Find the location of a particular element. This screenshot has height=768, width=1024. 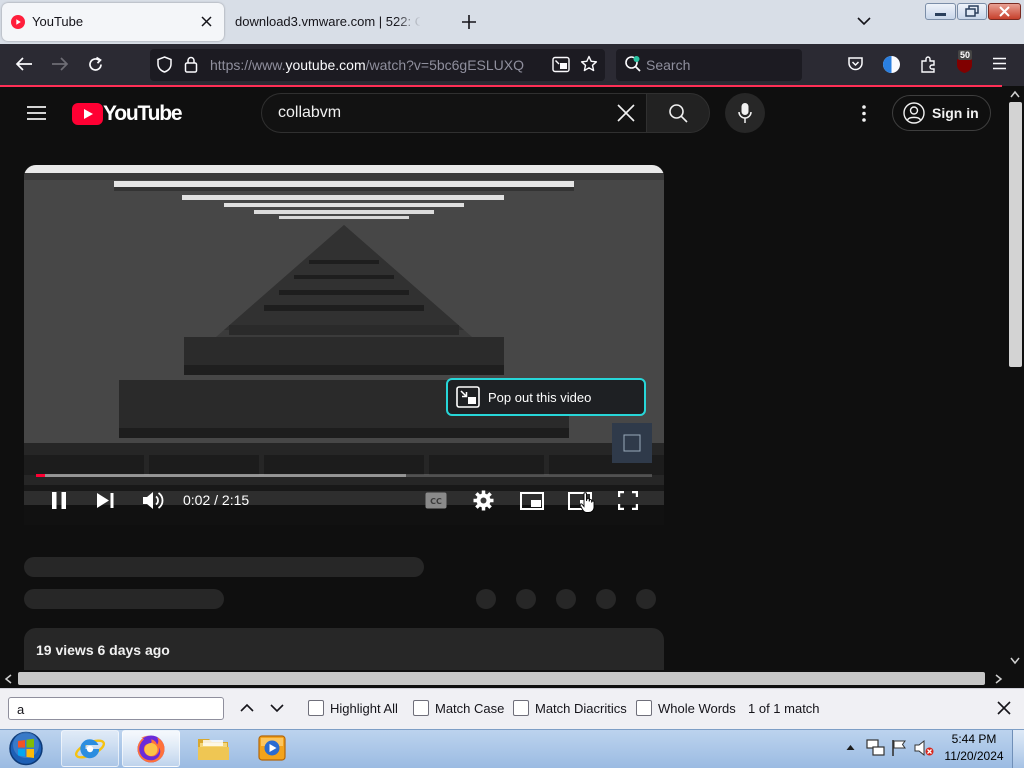

new-tab-icon is located at coordinates (469, 22).